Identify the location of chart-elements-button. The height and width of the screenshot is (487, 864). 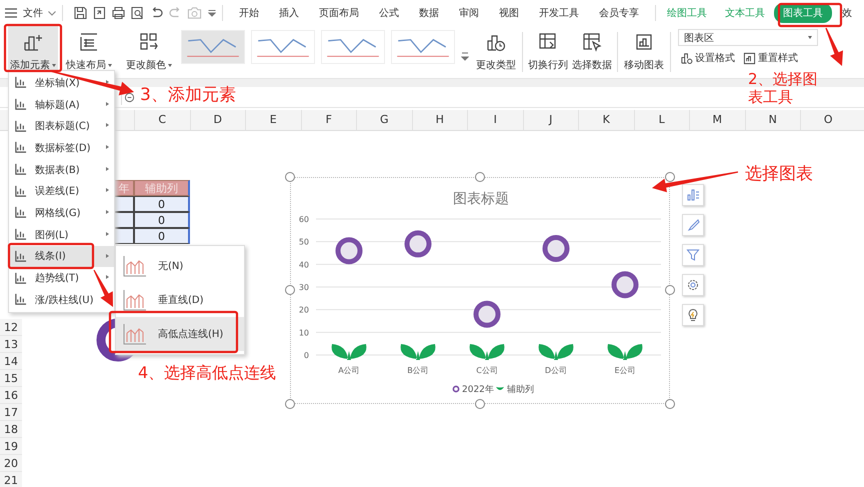
(693, 195).